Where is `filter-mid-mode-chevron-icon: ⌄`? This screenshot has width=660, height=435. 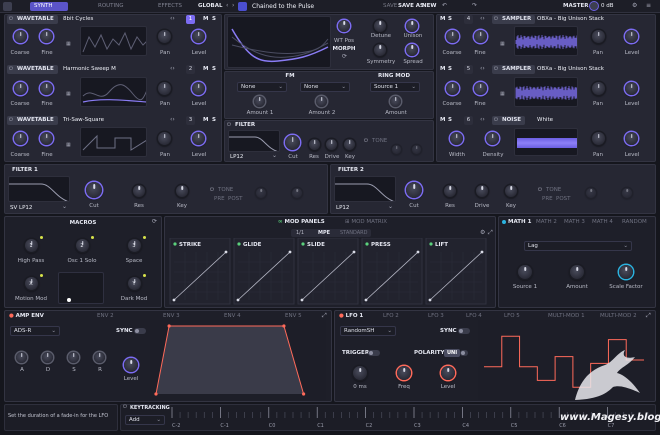 filter-mid-mode-chevron-icon: ⌄ is located at coordinates (274, 156).